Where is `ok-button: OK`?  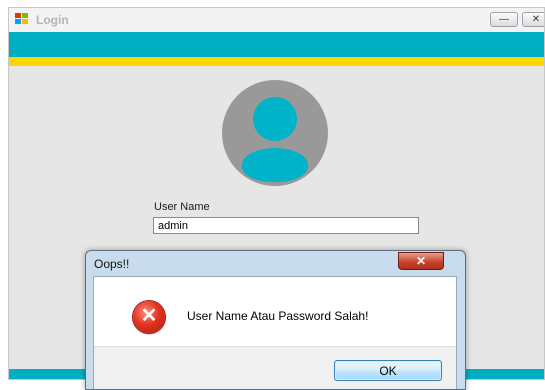
ok-button: OK is located at coordinates (388, 370).